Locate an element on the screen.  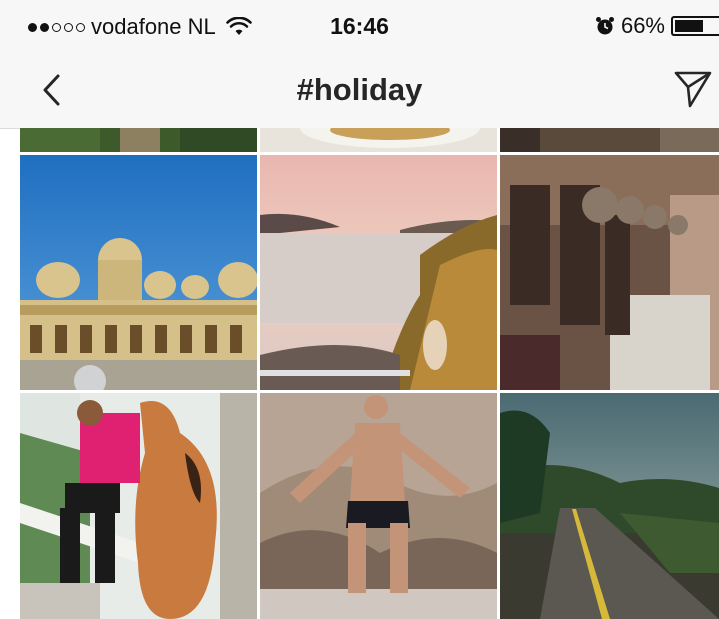
battery-icon is located at coordinates (695, 26).